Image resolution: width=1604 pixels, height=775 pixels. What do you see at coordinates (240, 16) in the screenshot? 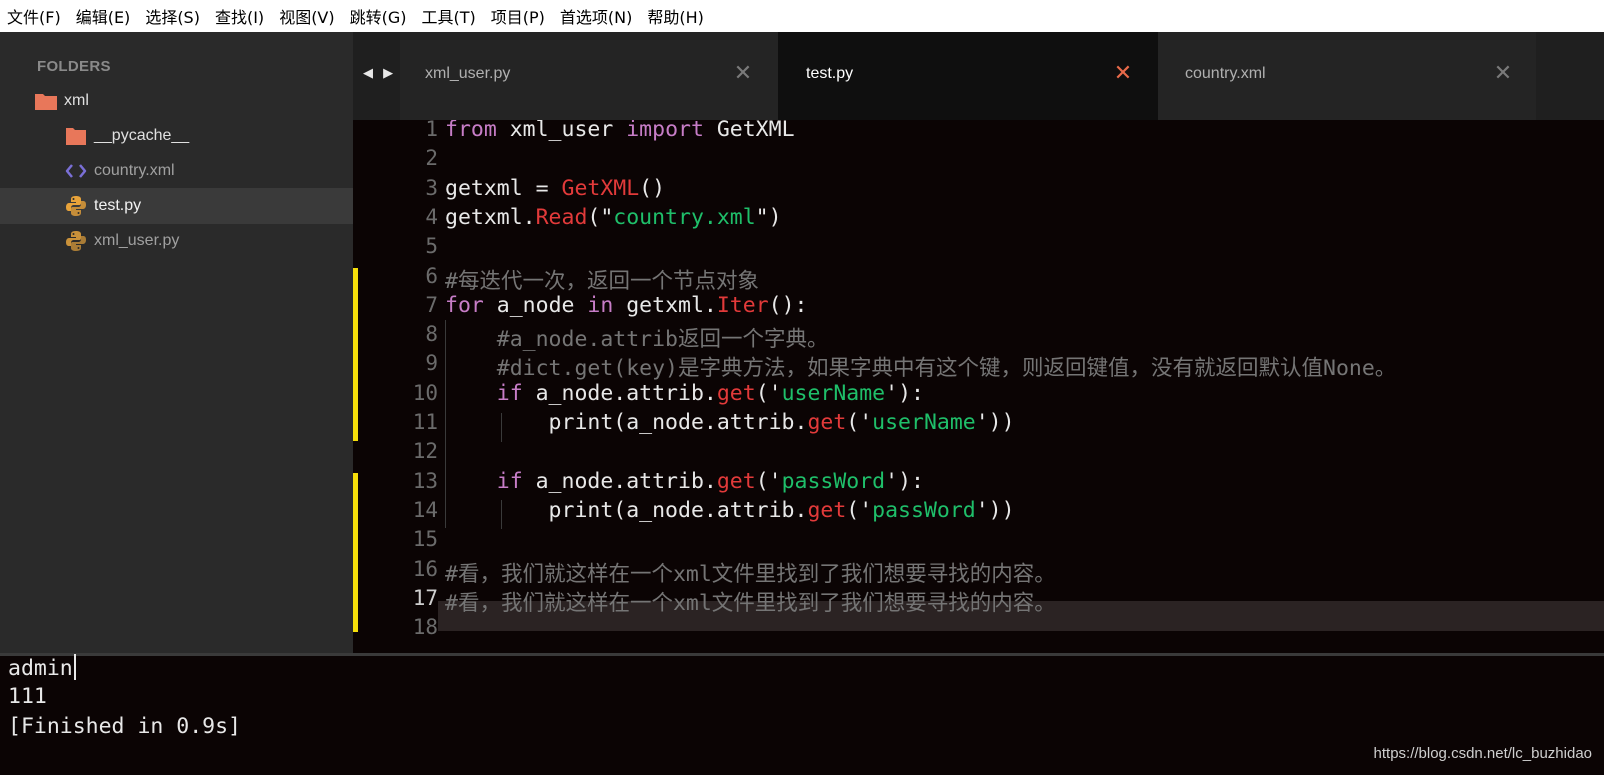
I see `menu-find: 查找(I)` at bounding box center [240, 16].